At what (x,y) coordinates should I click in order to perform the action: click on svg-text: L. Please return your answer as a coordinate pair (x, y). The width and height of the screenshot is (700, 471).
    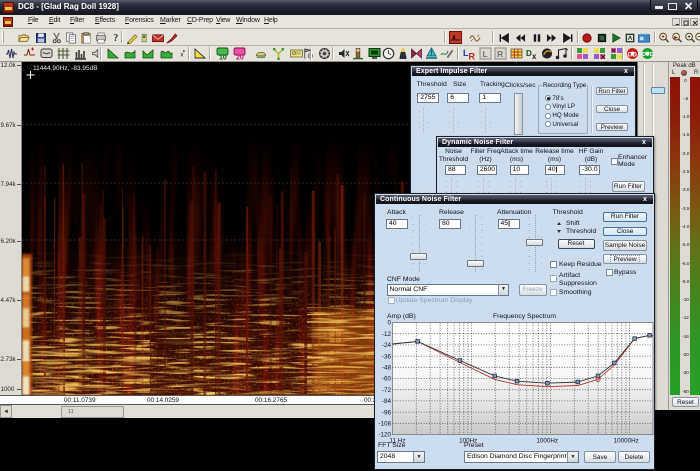
    Looking at the image, I should click on (485, 54).